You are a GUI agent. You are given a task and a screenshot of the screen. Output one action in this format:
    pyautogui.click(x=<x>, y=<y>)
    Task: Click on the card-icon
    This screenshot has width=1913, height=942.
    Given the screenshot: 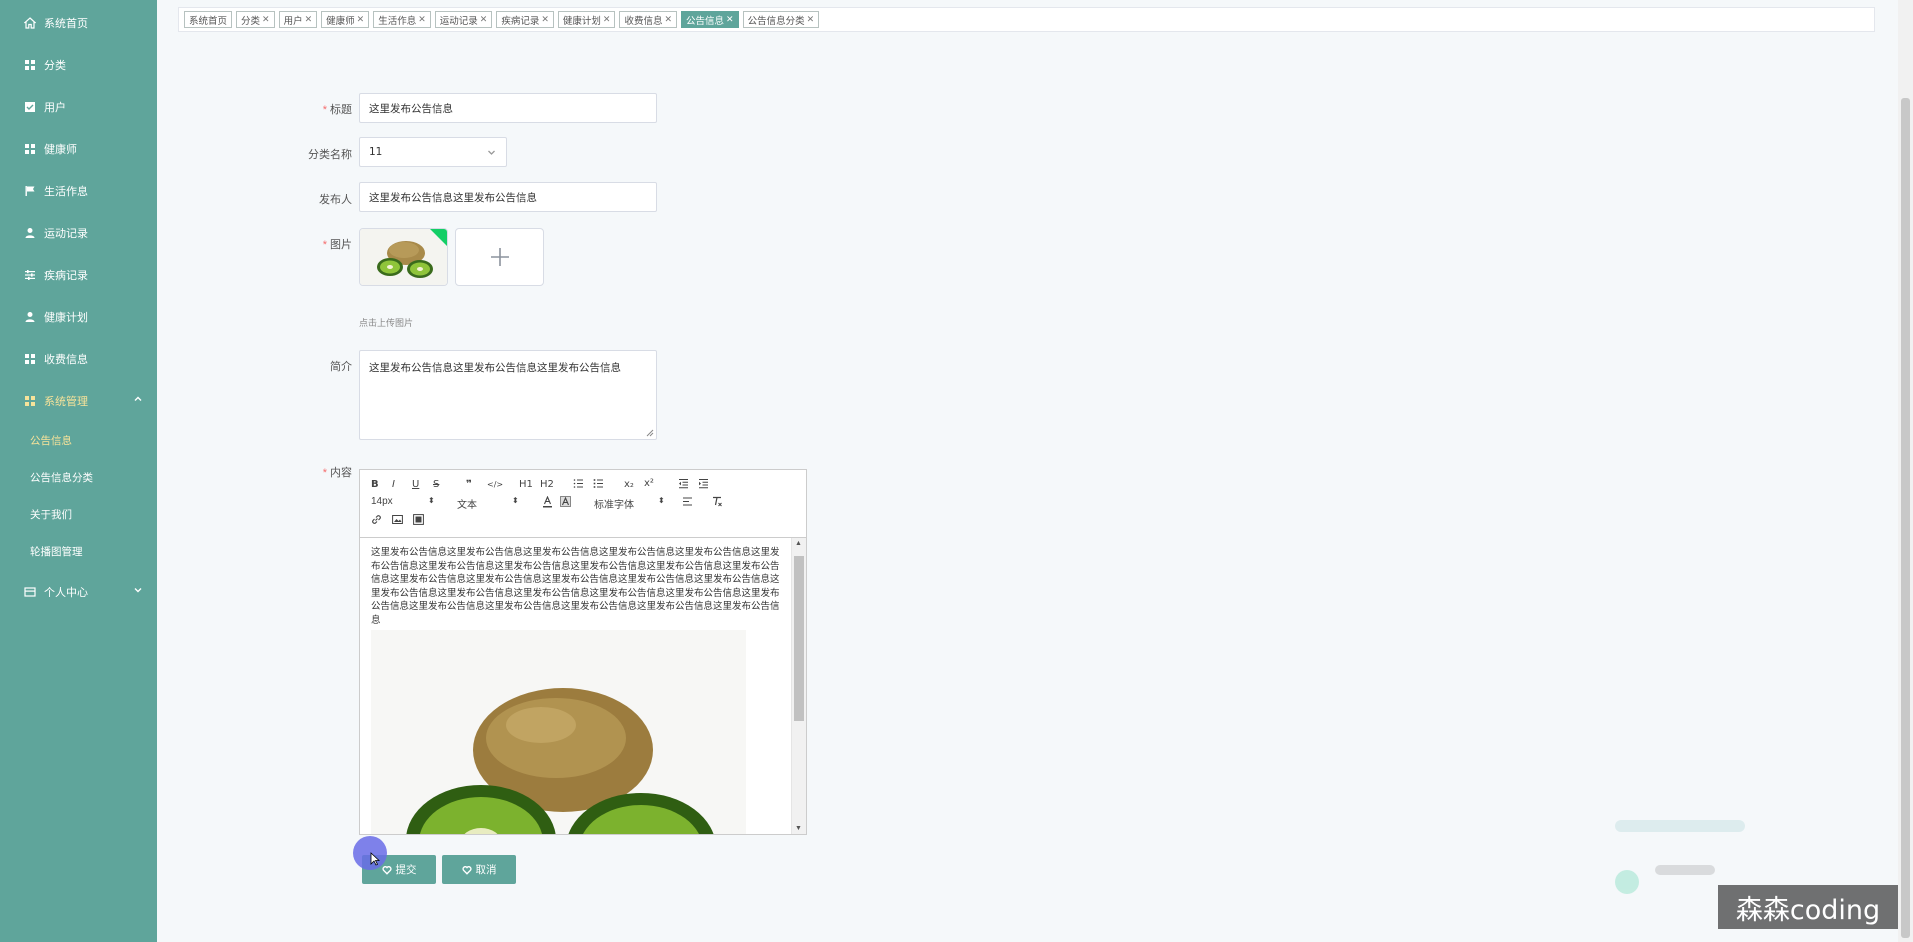 What is the action you would take?
    pyautogui.click(x=30, y=592)
    